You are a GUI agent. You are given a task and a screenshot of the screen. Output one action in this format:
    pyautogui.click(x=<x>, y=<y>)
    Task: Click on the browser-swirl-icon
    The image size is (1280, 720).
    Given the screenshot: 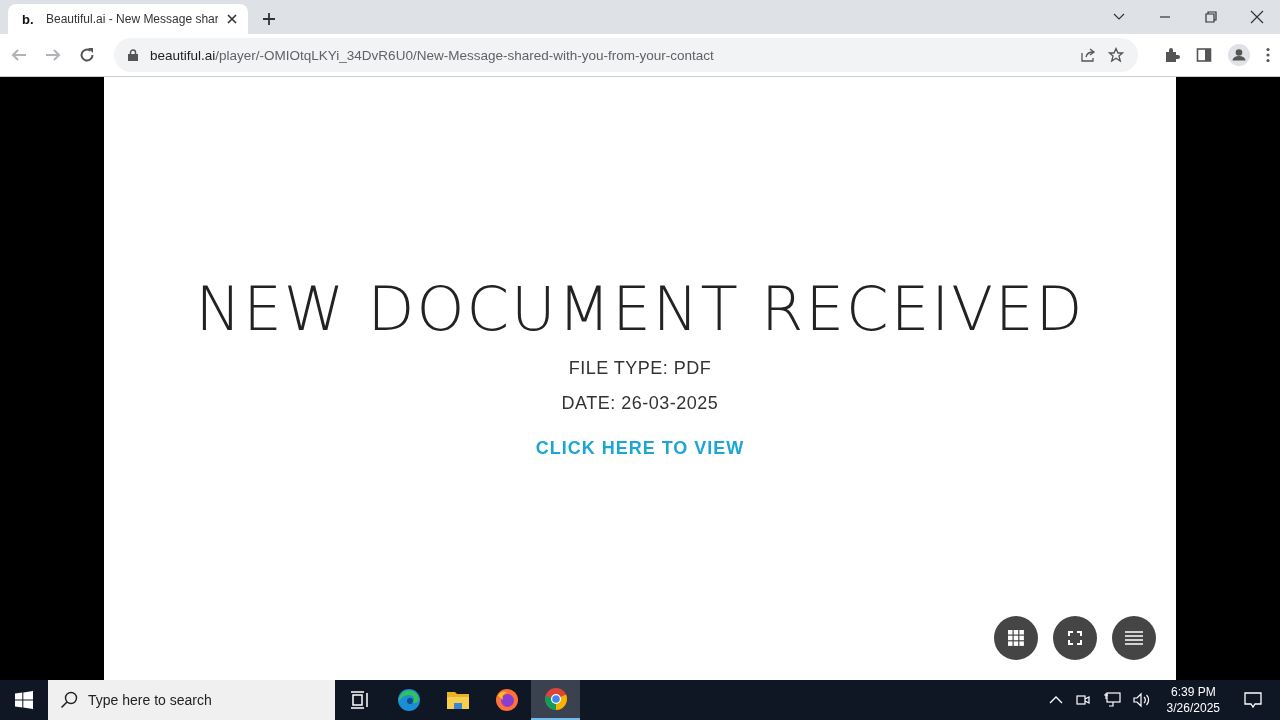 What is the action you would take?
    pyautogui.click(x=408, y=700)
    